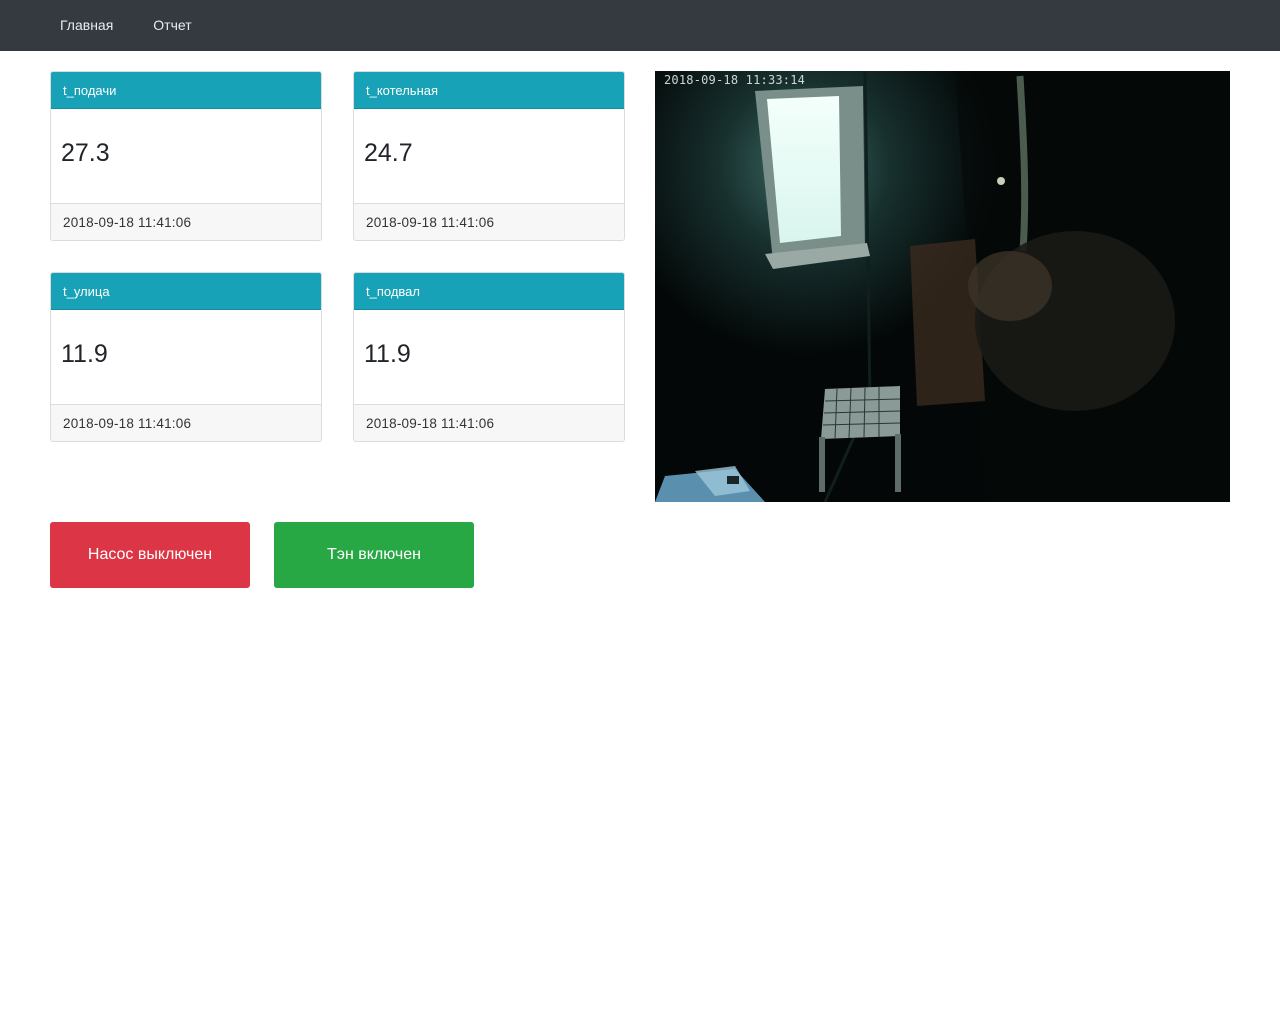  I want to click on sensor-card-boiler-room: t_котельная 24.7 2018-09-18 11:41:06, so click(489, 156).